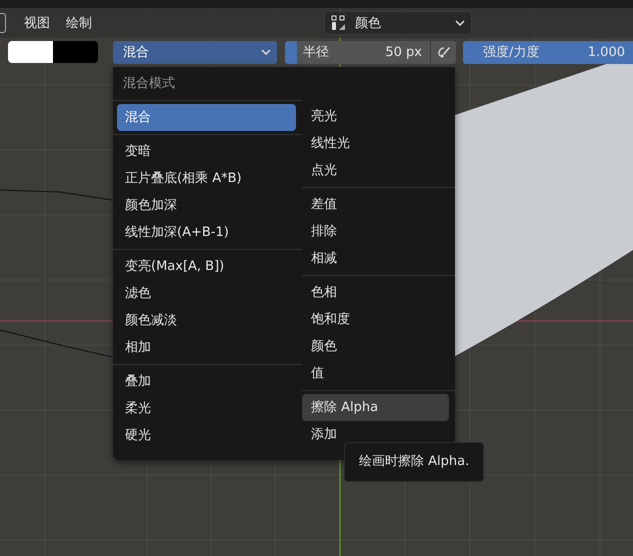  Describe the element at coordinates (206, 293) in the screenshot. I see `menu-item: 滤色` at that location.